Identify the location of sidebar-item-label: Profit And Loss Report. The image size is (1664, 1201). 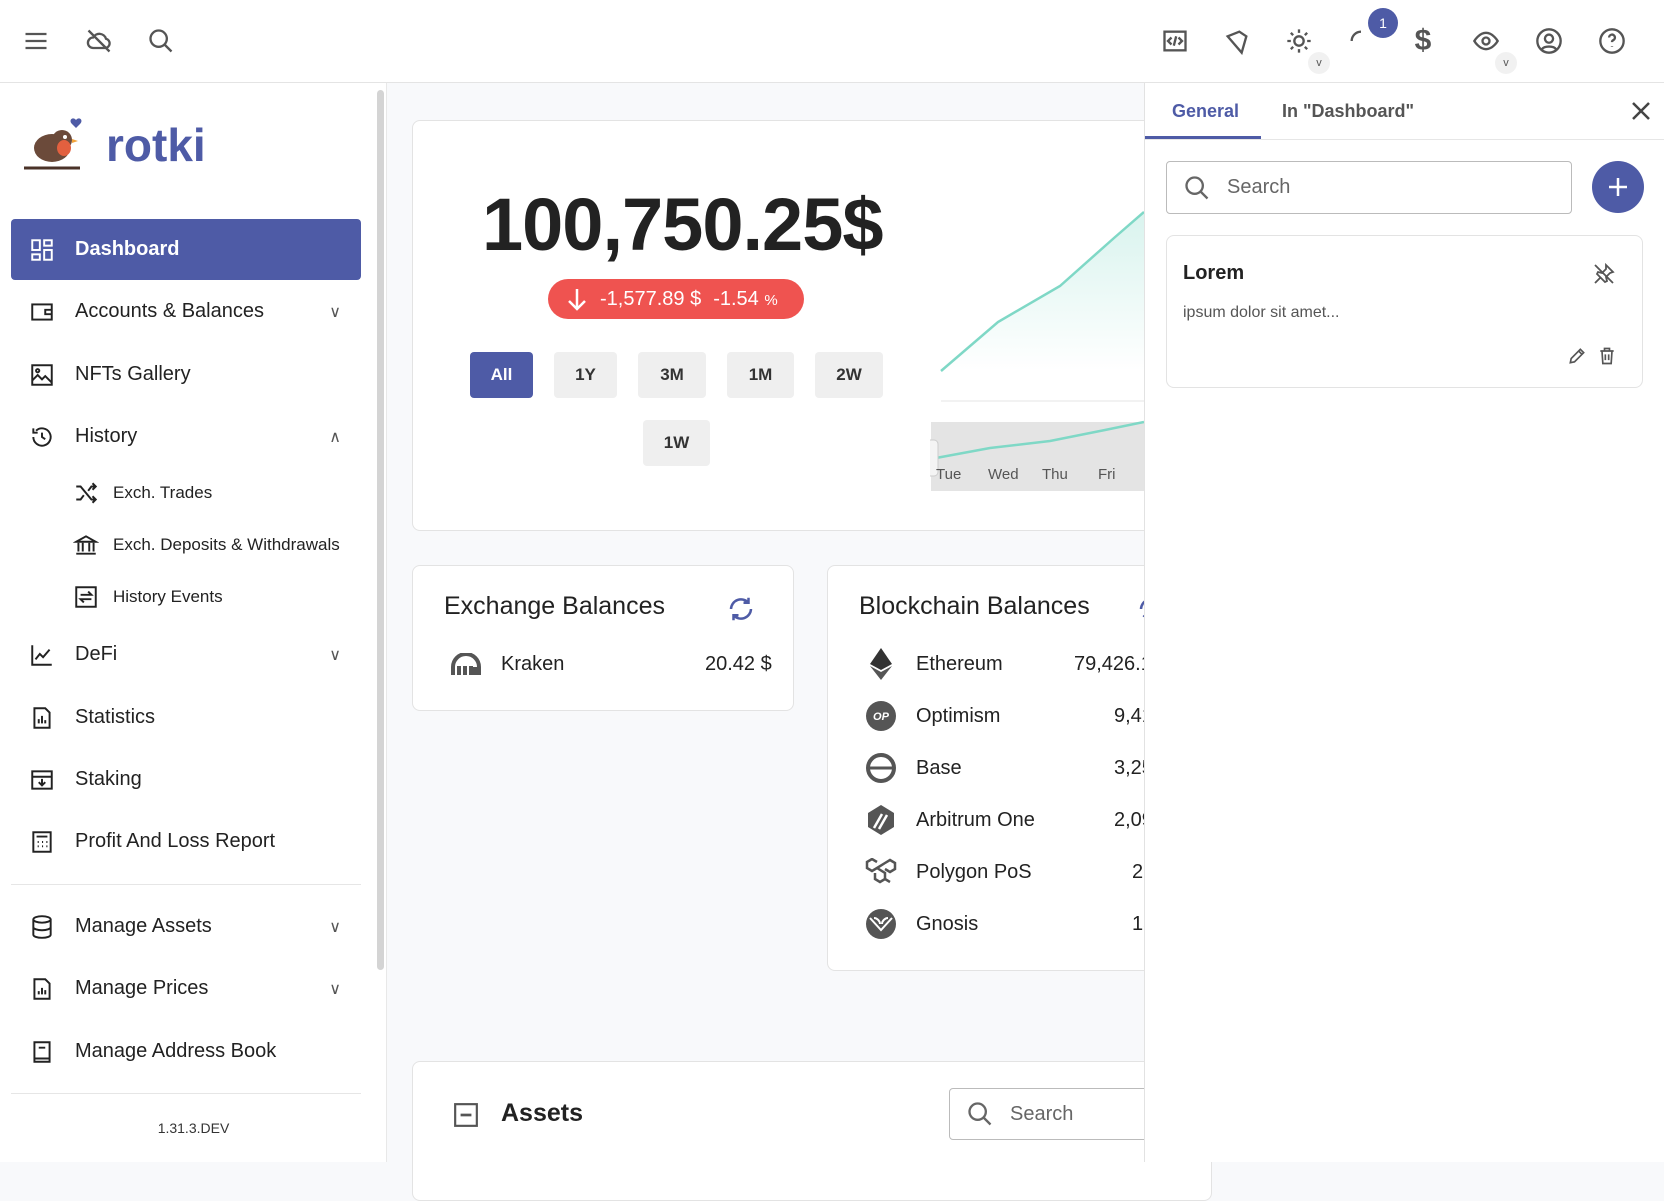
(175, 841).